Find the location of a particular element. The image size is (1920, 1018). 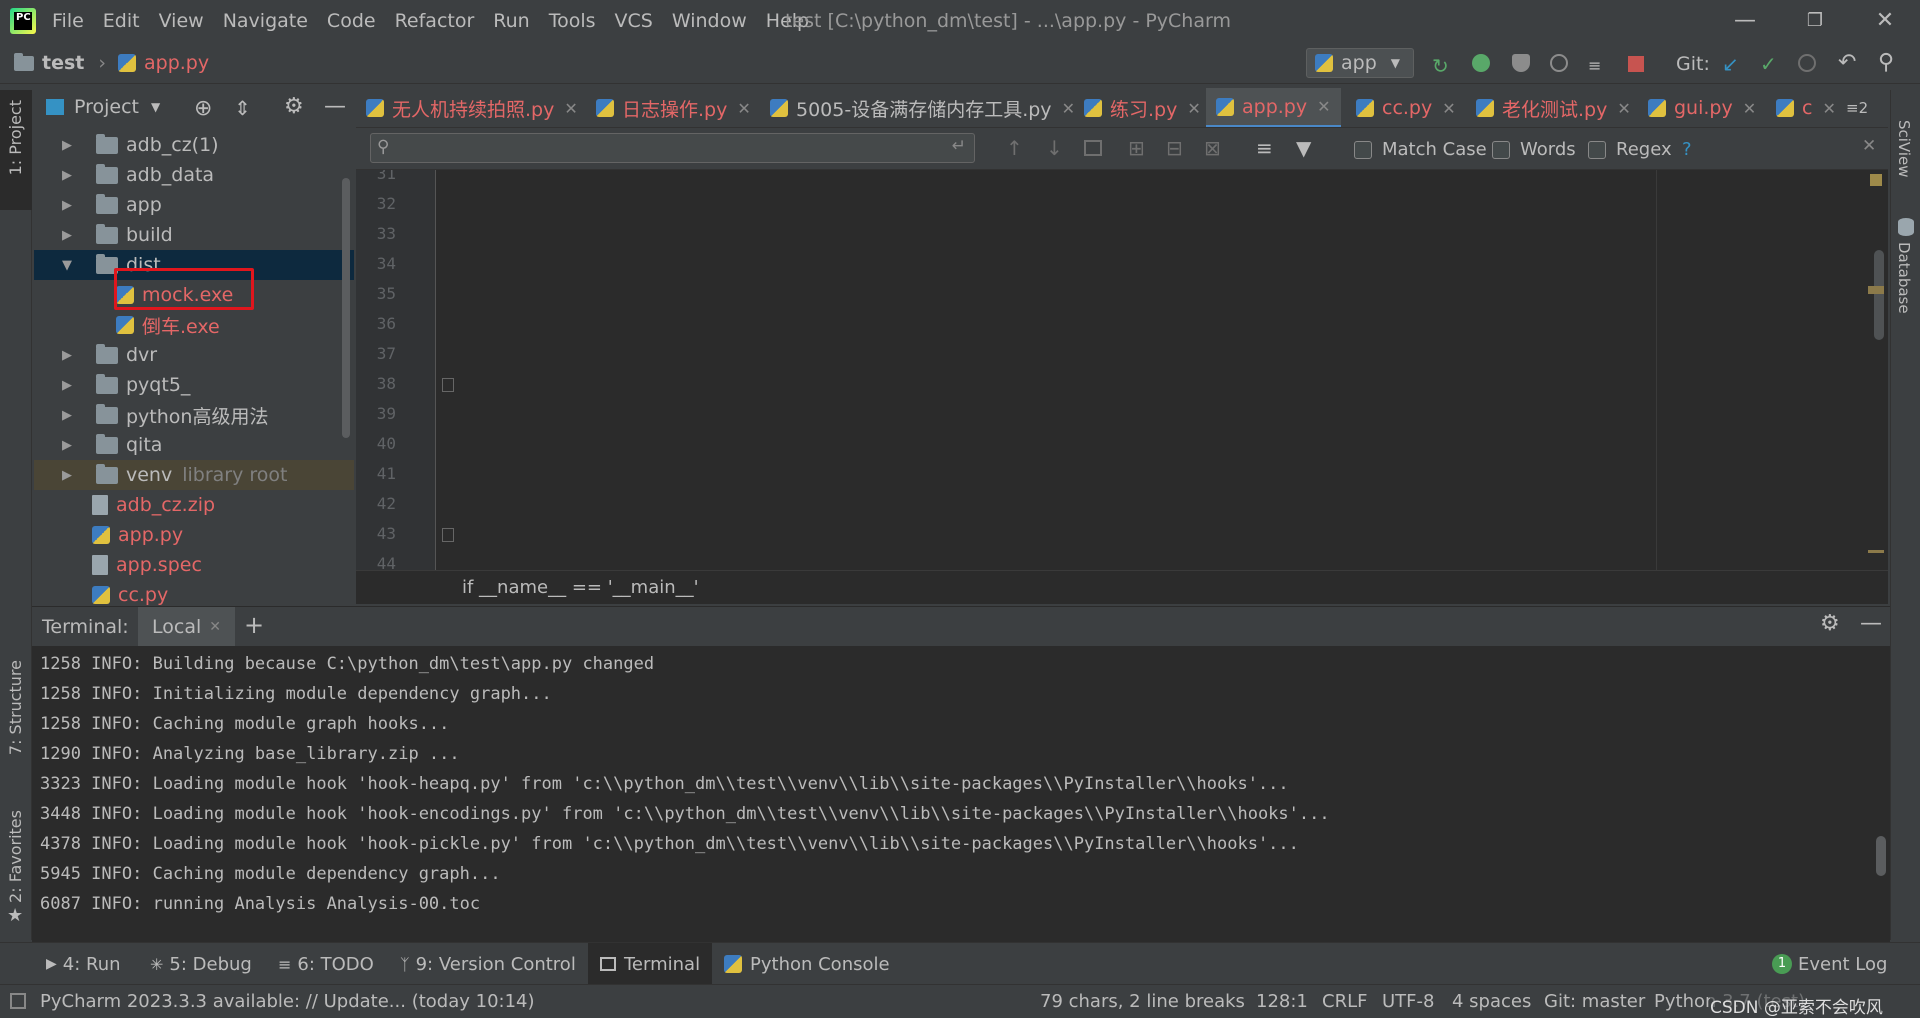

hide-panel-icon: — is located at coordinates (1871, 623).